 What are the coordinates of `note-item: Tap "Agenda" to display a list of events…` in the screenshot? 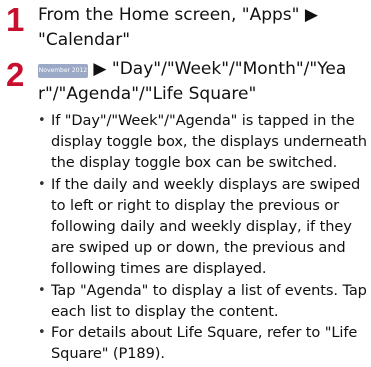 It's located at (204, 301).